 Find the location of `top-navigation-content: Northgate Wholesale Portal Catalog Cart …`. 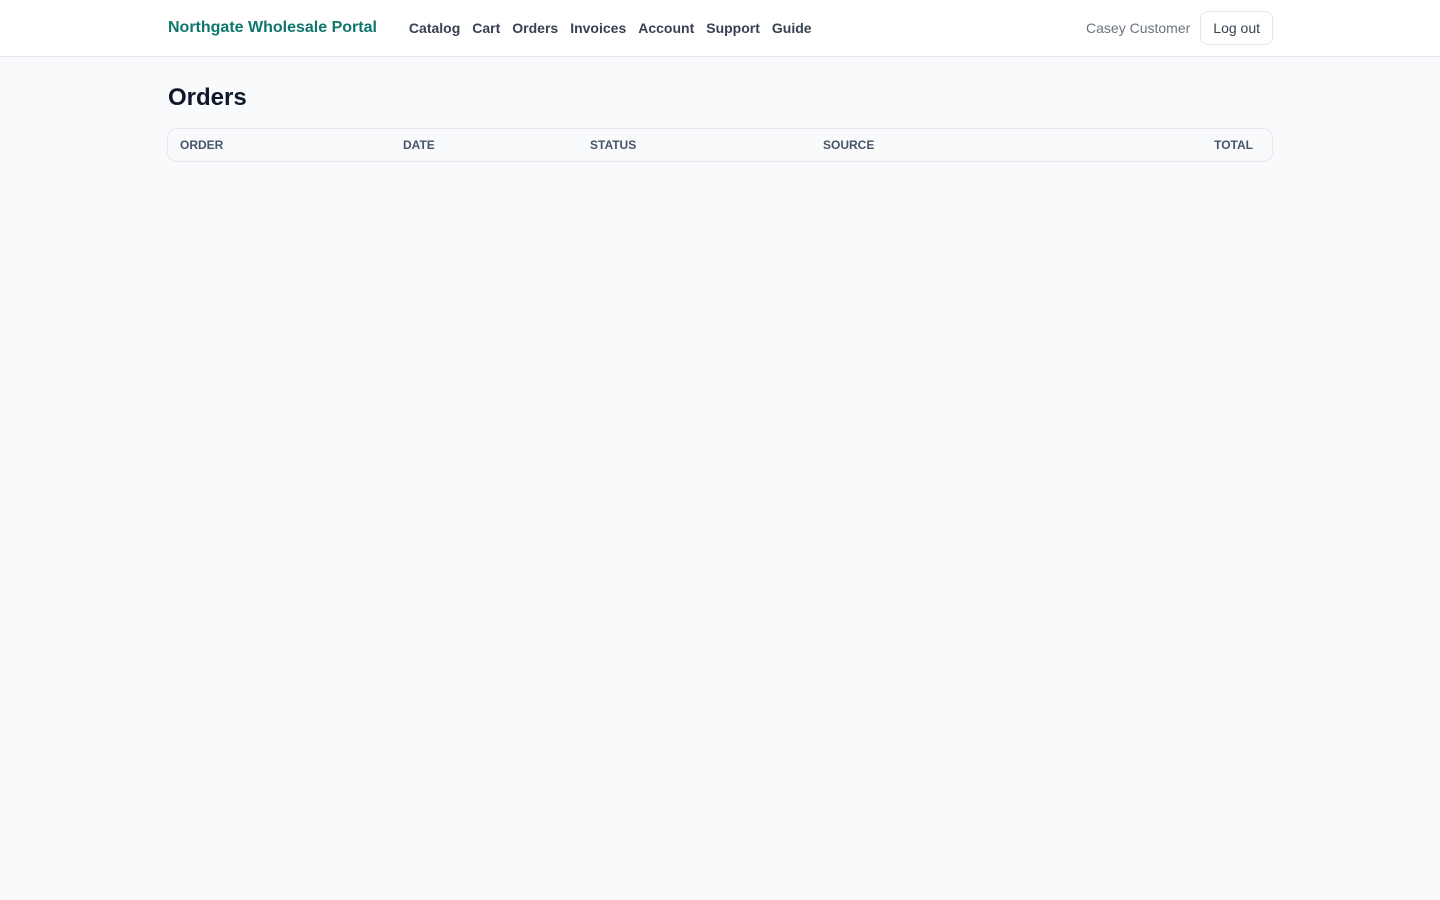

top-navigation-content: Northgate Wholesale Portal Catalog Cart … is located at coordinates (720, 28).